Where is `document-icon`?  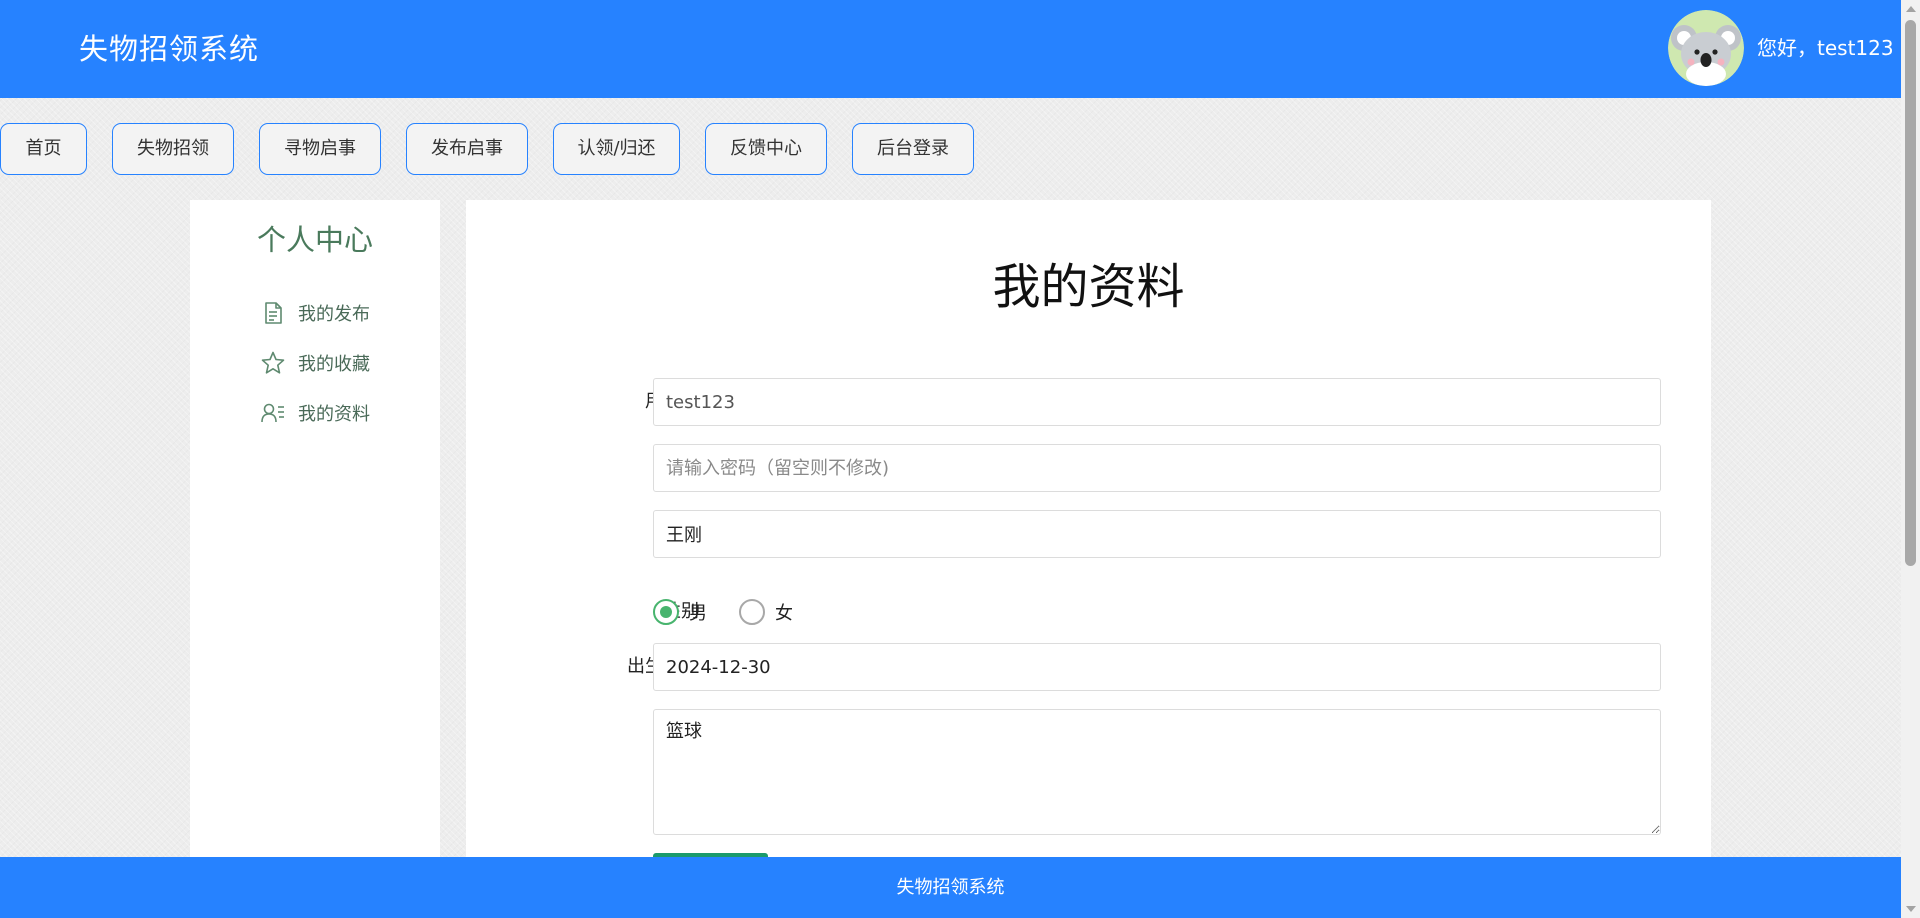 document-icon is located at coordinates (273, 313).